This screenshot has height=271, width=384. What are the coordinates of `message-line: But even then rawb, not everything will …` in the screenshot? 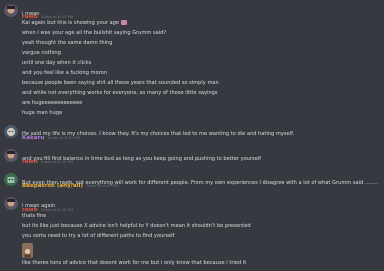 It's located at (200, 183).